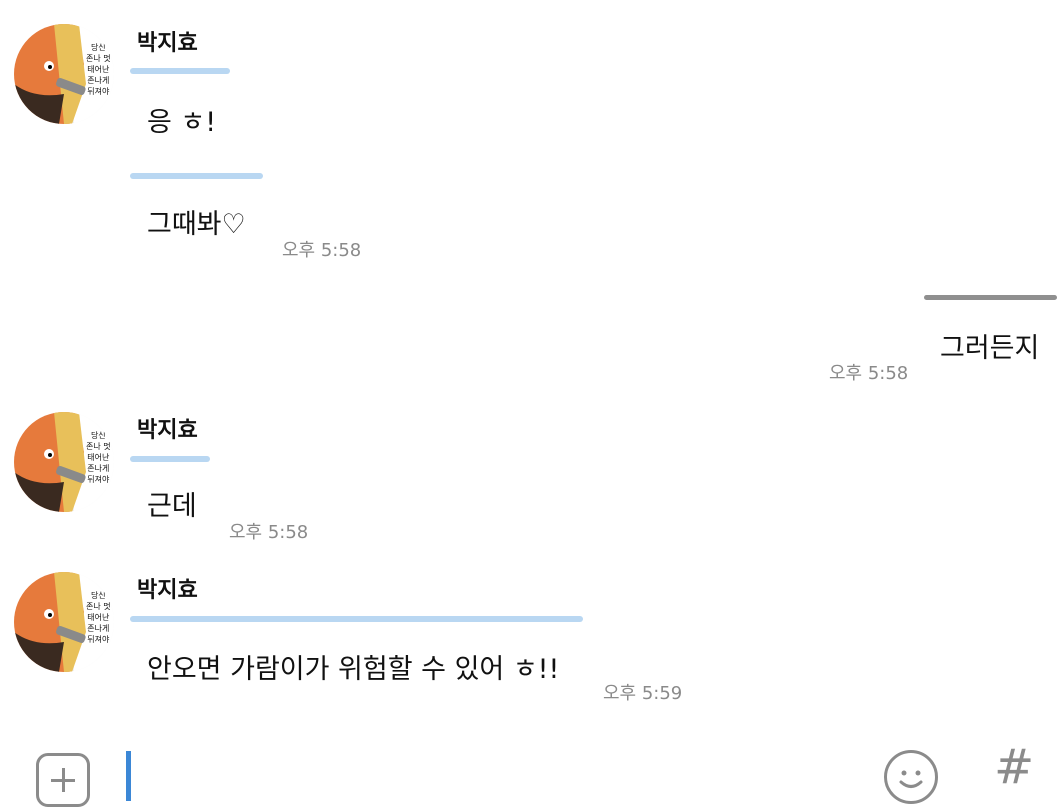 The image size is (1064, 807). What do you see at coordinates (353, 669) in the screenshot?
I see `message-text: 안오면 가람이가 위험할 수 있어 ㅎ!!` at bounding box center [353, 669].